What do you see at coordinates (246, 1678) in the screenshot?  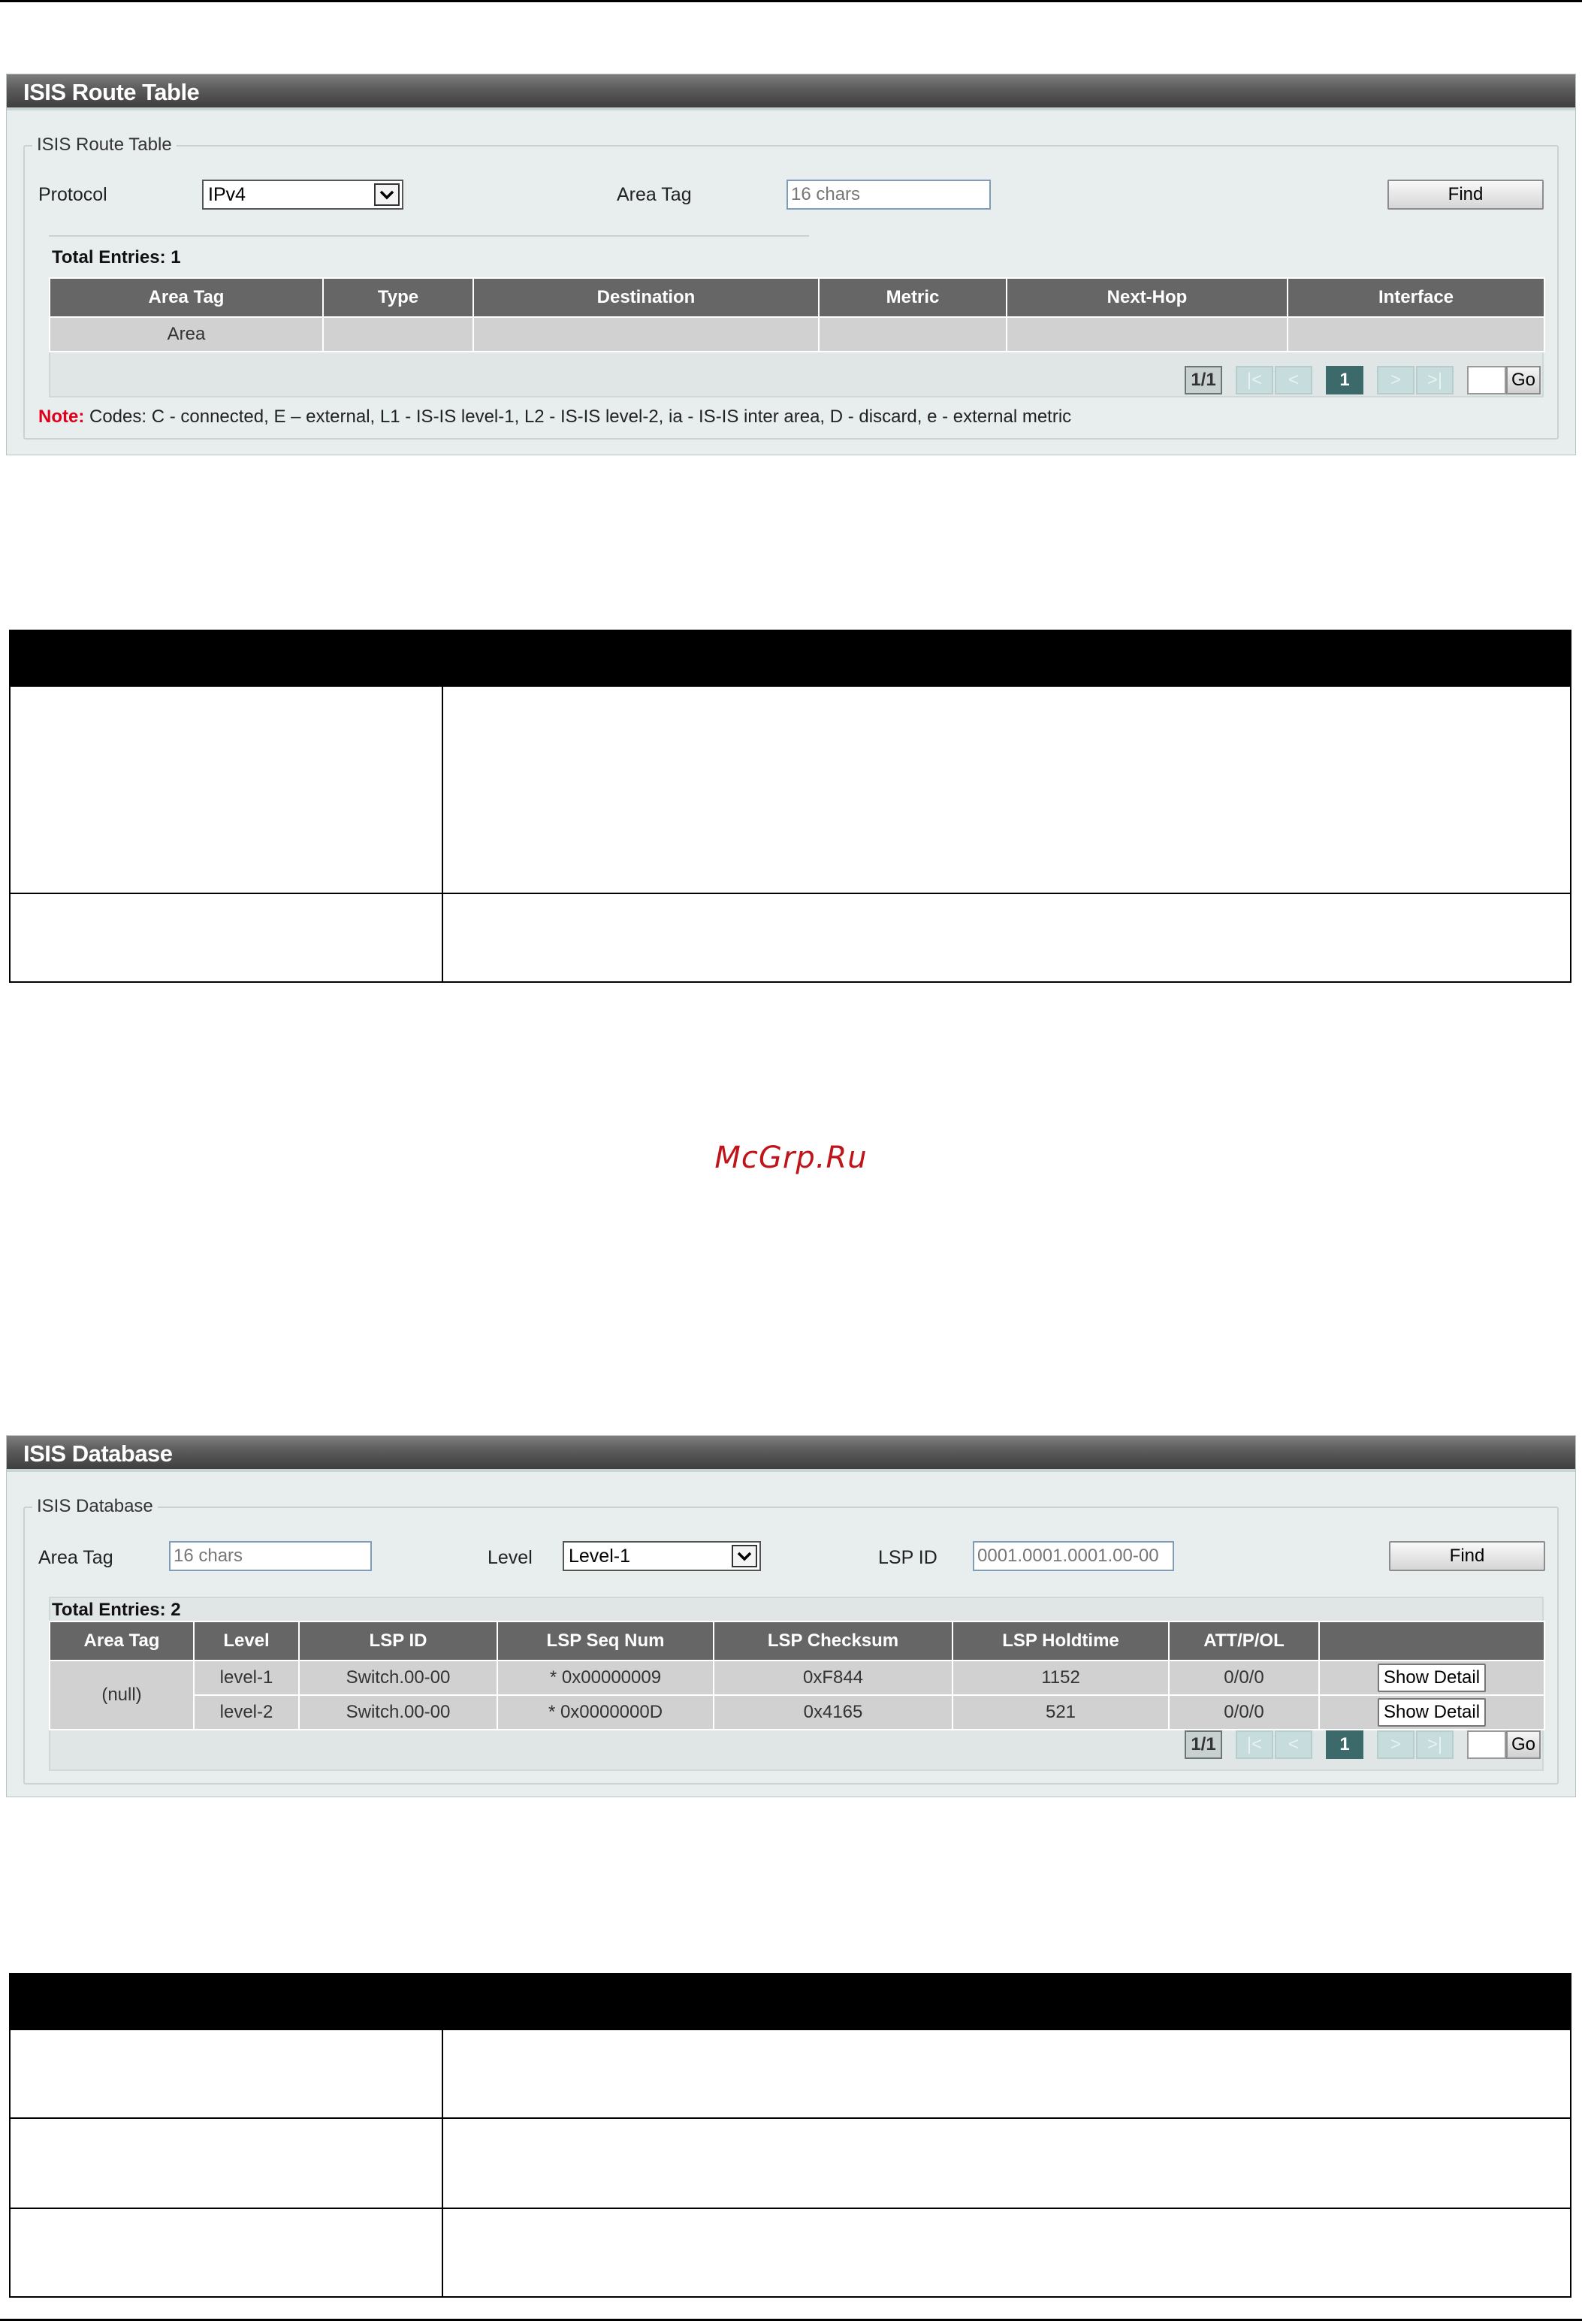 I see `cell-level: level-1` at bounding box center [246, 1678].